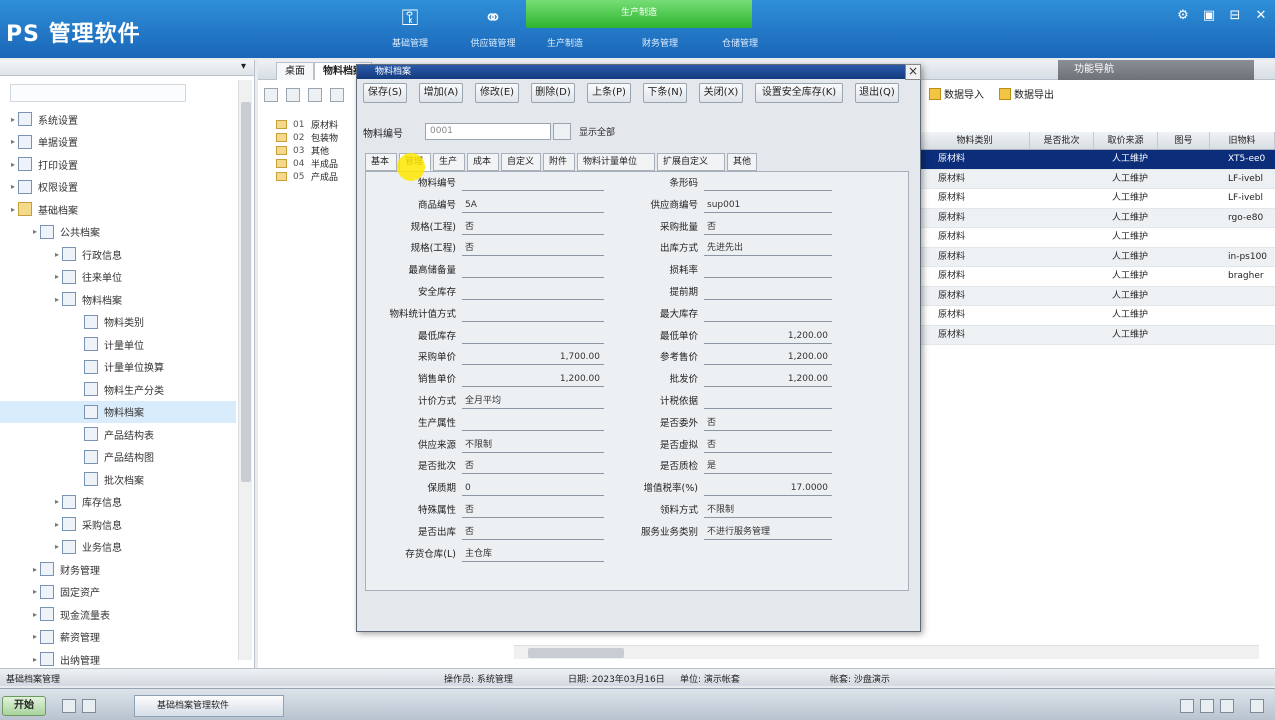 The image size is (1275, 720). What do you see at coordinates (1235, 17) in the screenshot?
I see `minimize-icon: ⊟` at bounding box center [1235, 17].